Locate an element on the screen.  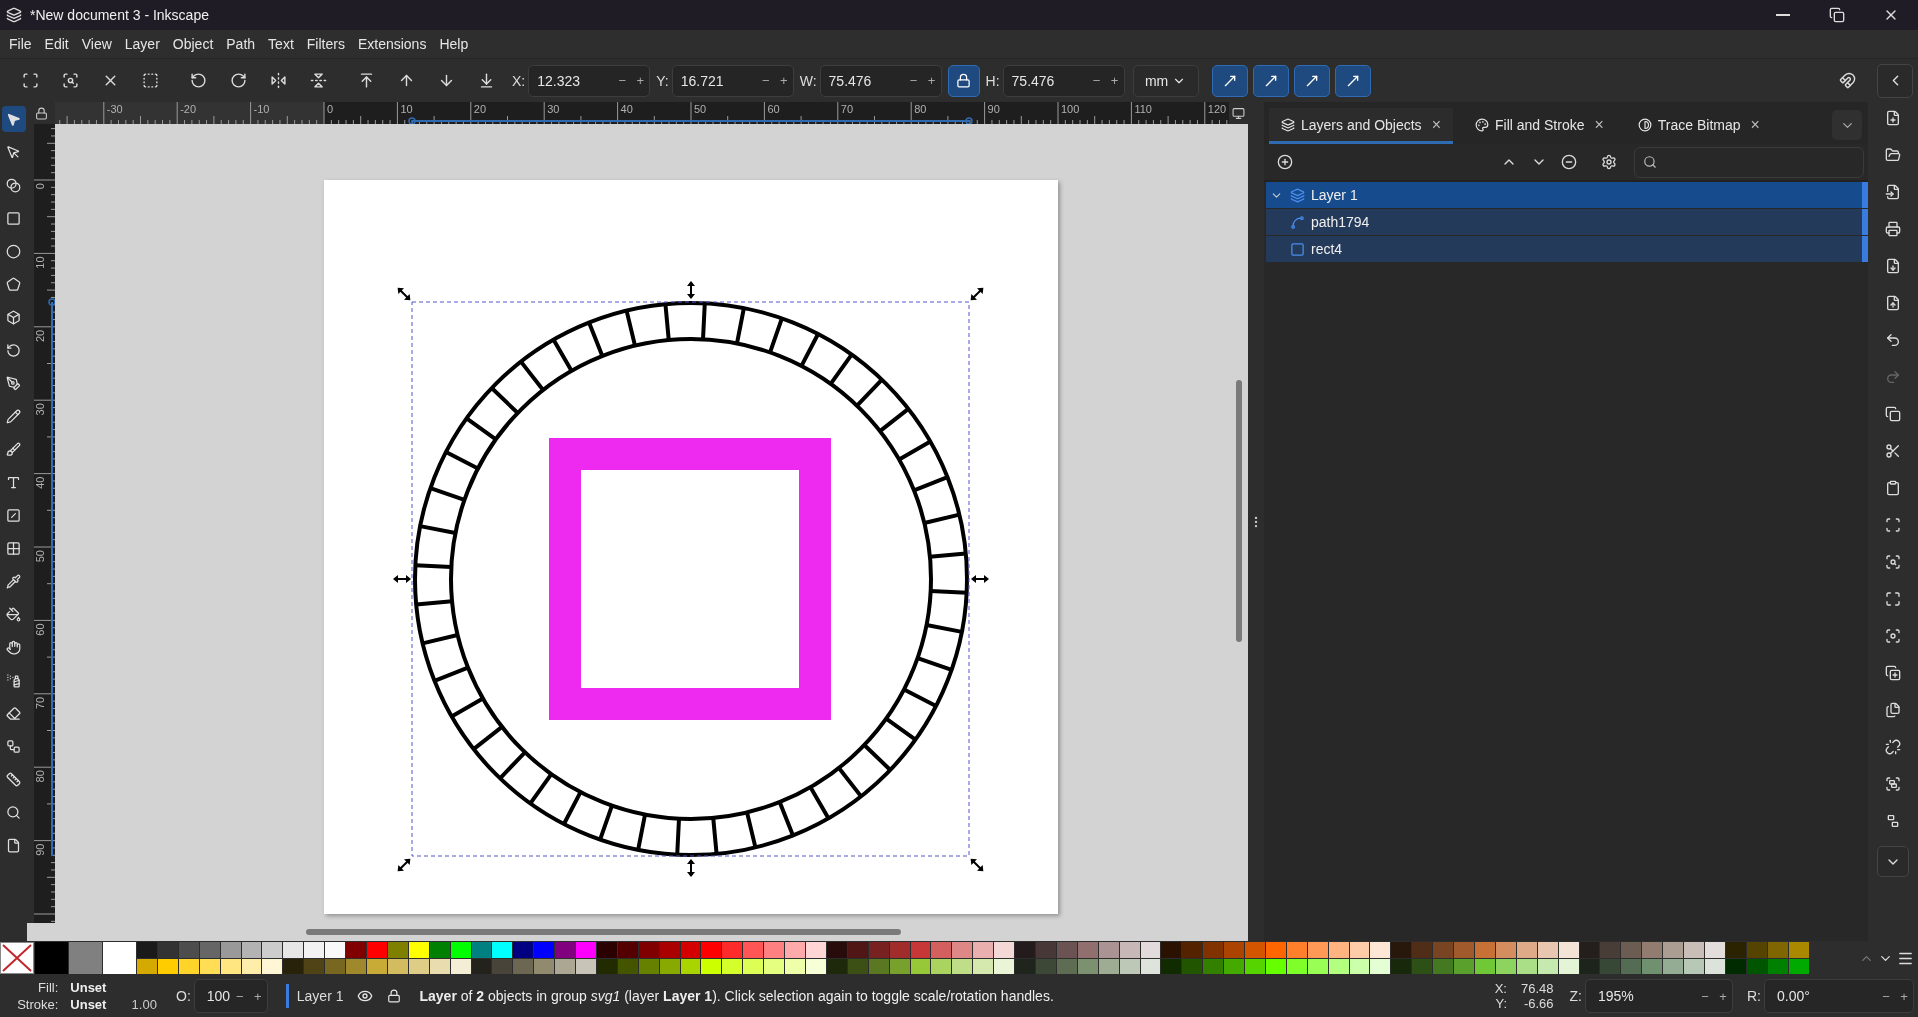
opacity-label: O: is located at coordinates (183, 996).